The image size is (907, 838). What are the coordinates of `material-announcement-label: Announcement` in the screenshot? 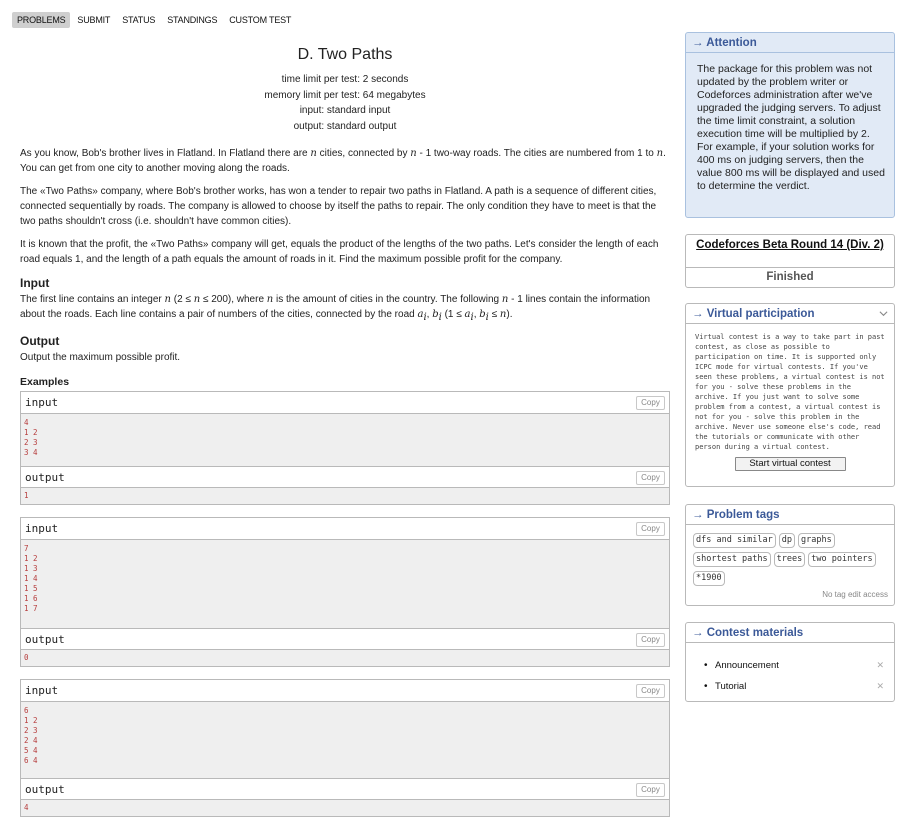 It's located at (747, 665).